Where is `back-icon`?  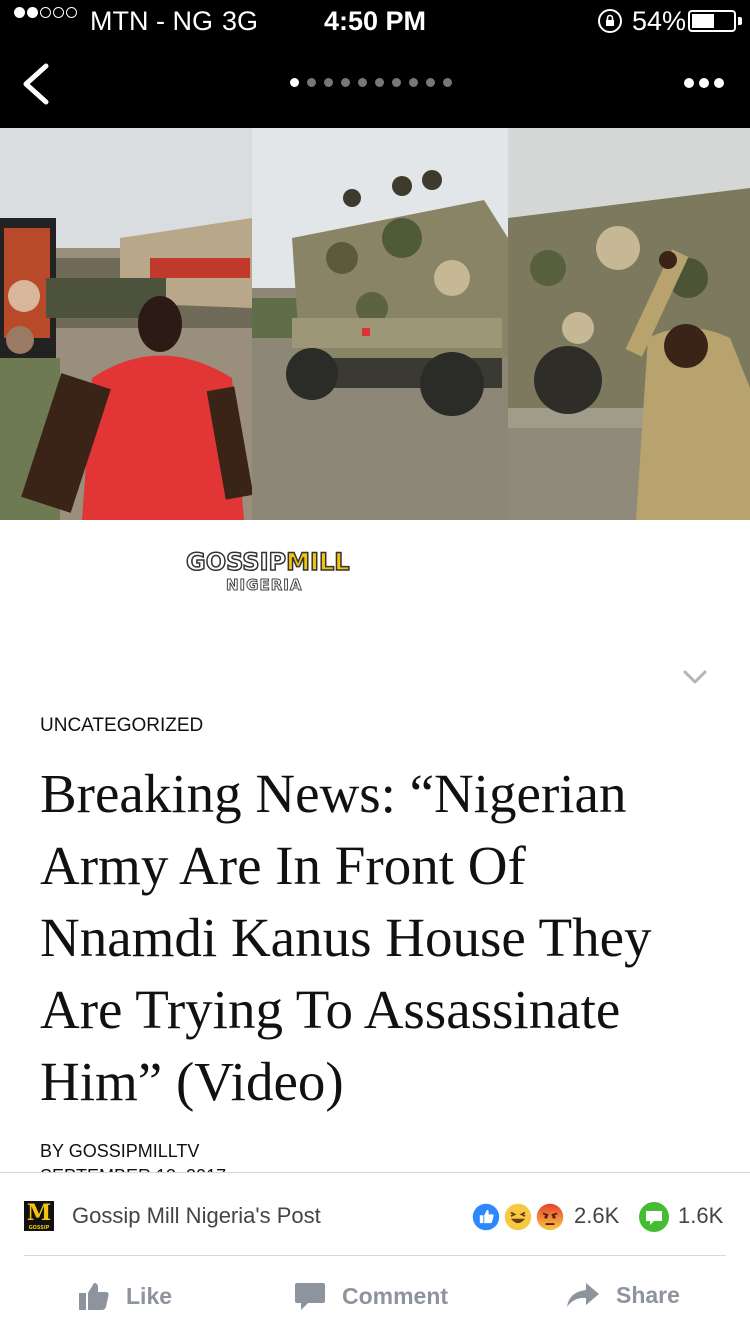
back-icon is located at coordinates (38, 84).